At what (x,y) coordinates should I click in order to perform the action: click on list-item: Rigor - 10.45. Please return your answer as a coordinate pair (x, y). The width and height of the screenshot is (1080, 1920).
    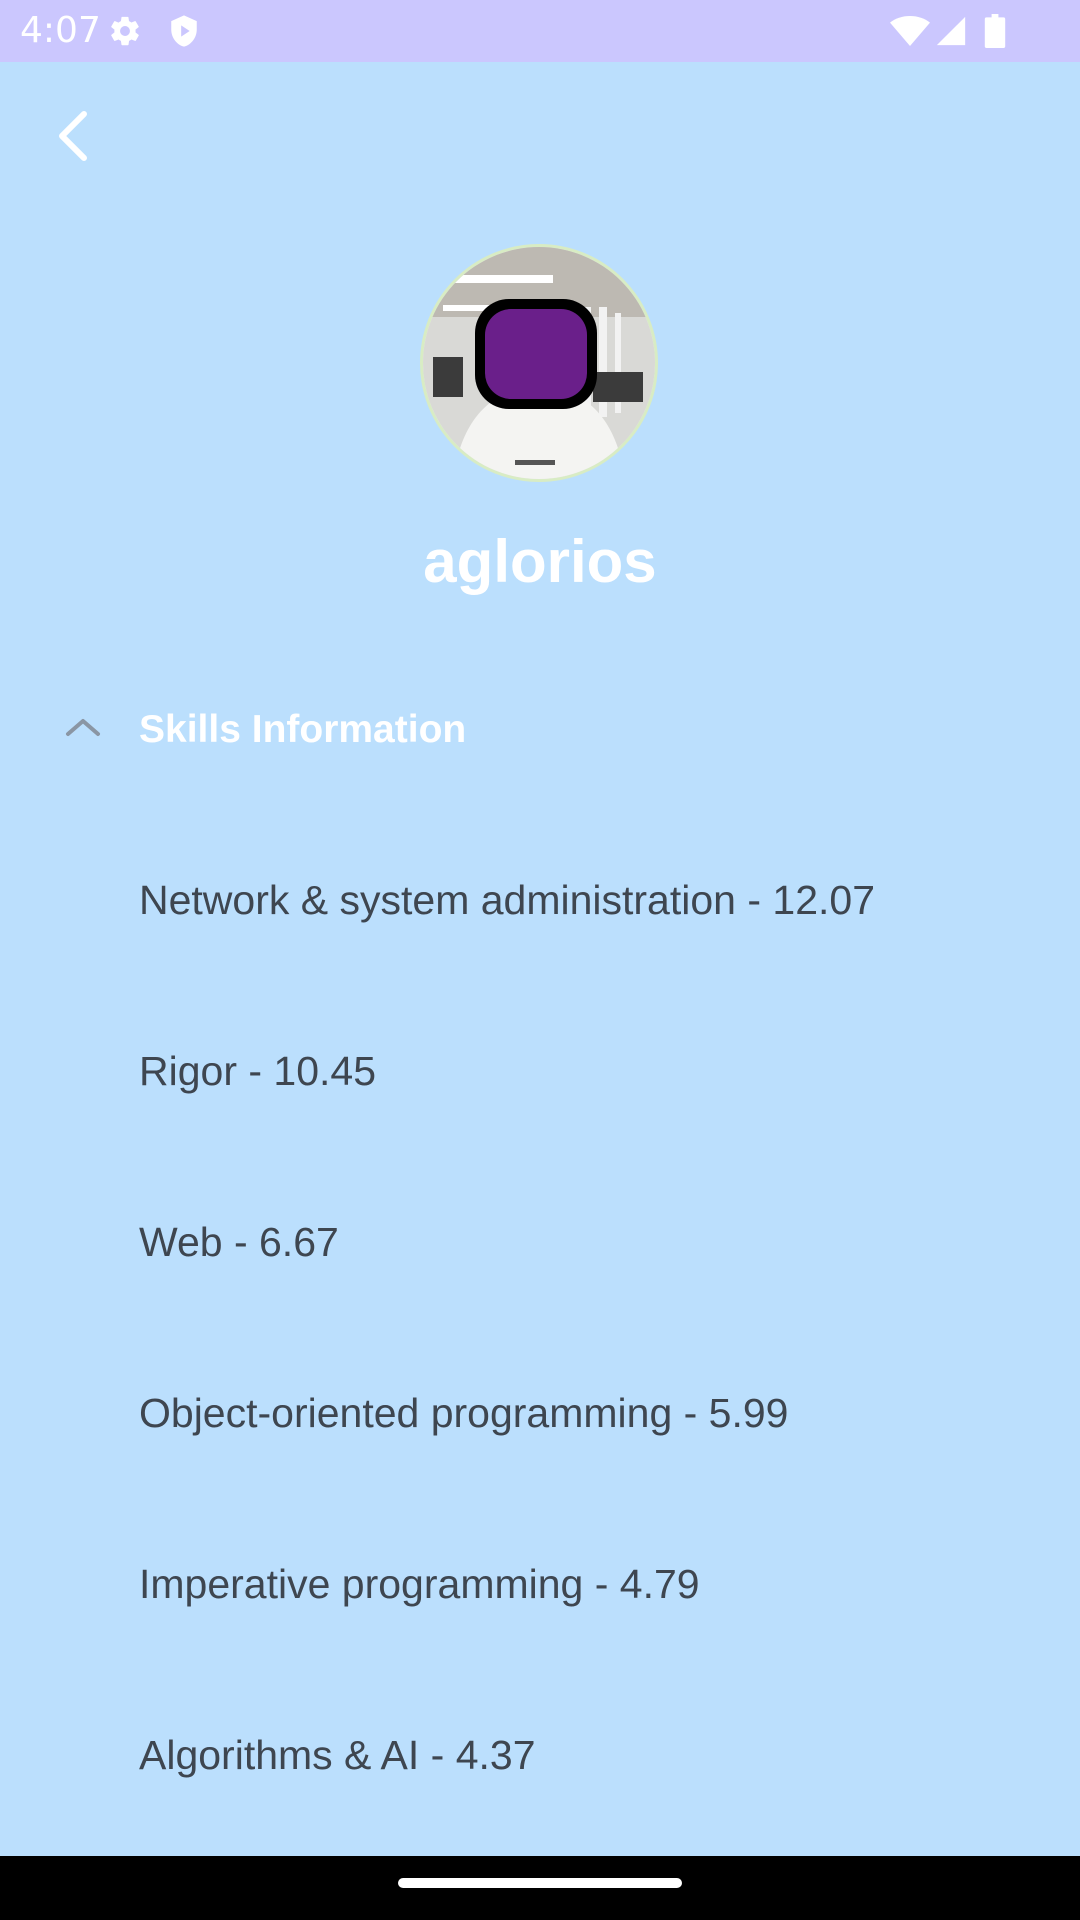
    Looking at the image, I should click on (540, 1100).